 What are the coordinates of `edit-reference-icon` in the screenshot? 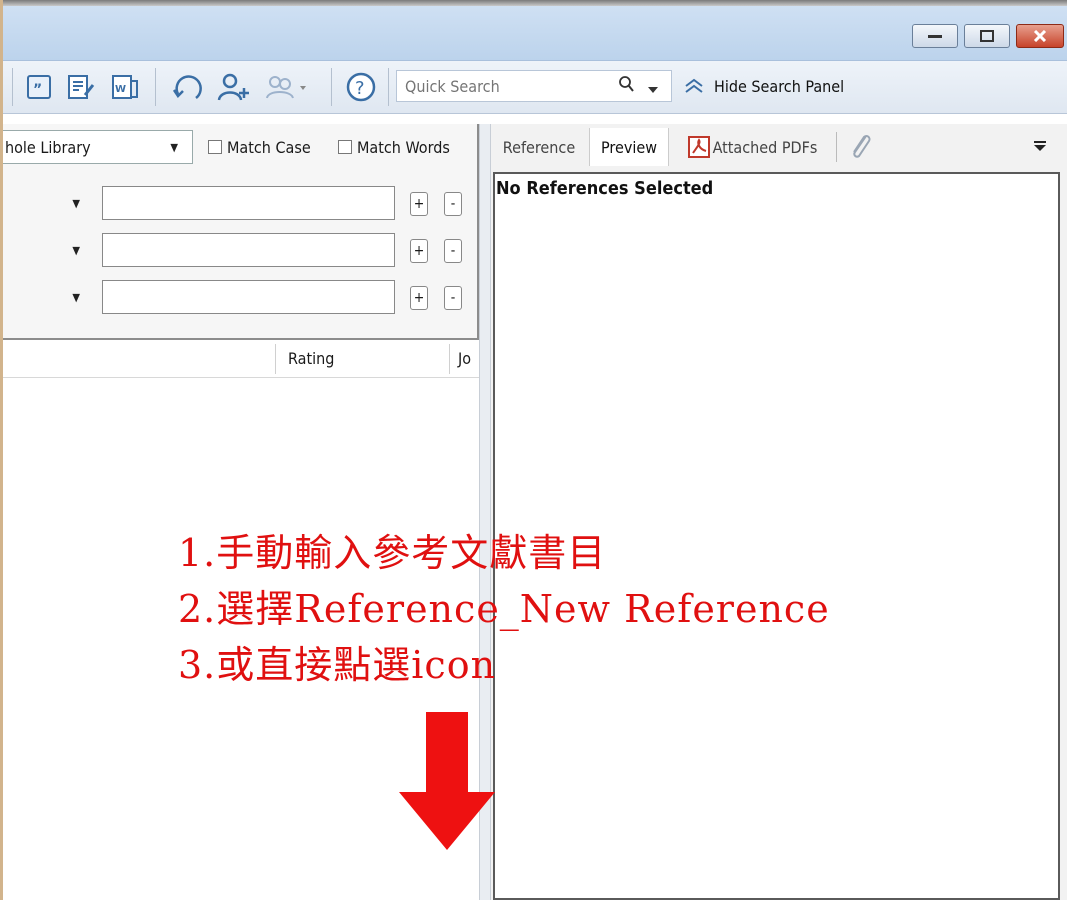 It's located at (81, 87).